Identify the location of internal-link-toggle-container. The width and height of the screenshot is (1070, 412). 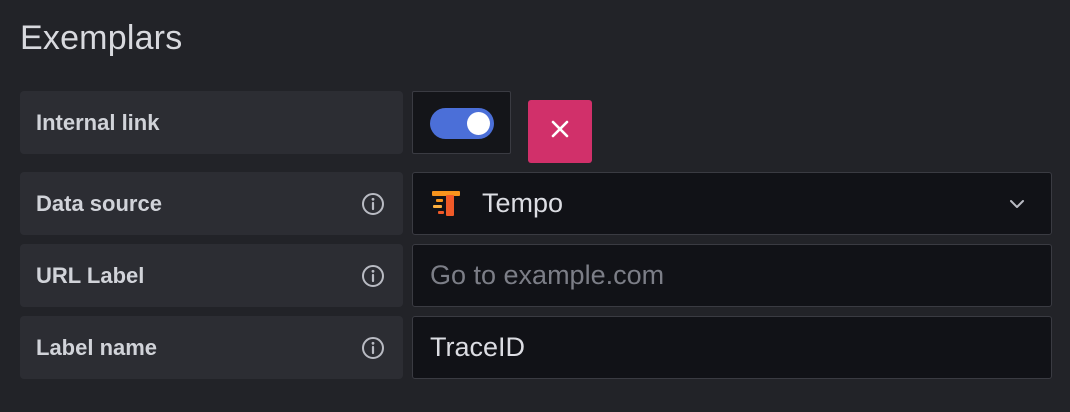
(461, 122).